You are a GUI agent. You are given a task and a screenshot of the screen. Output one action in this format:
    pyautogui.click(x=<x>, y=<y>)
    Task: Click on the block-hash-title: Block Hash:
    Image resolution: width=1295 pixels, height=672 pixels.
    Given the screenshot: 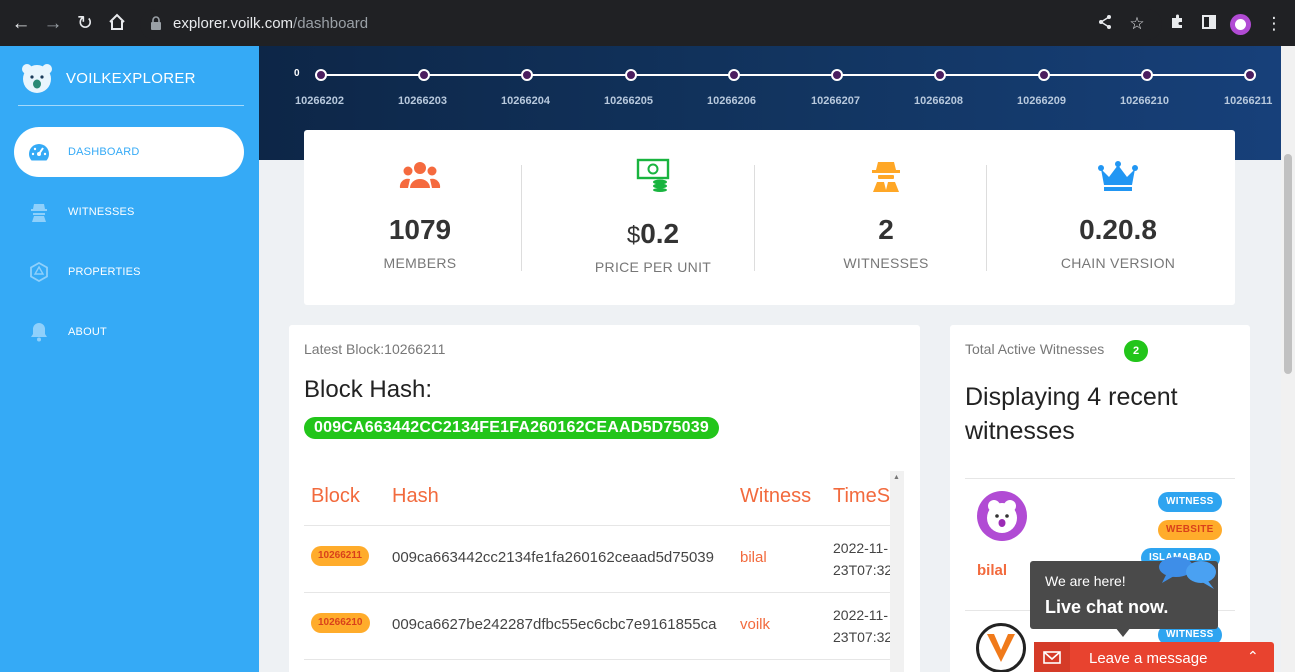 What is the action you would take?
    pyautogui.click(x=368, y=389)
    